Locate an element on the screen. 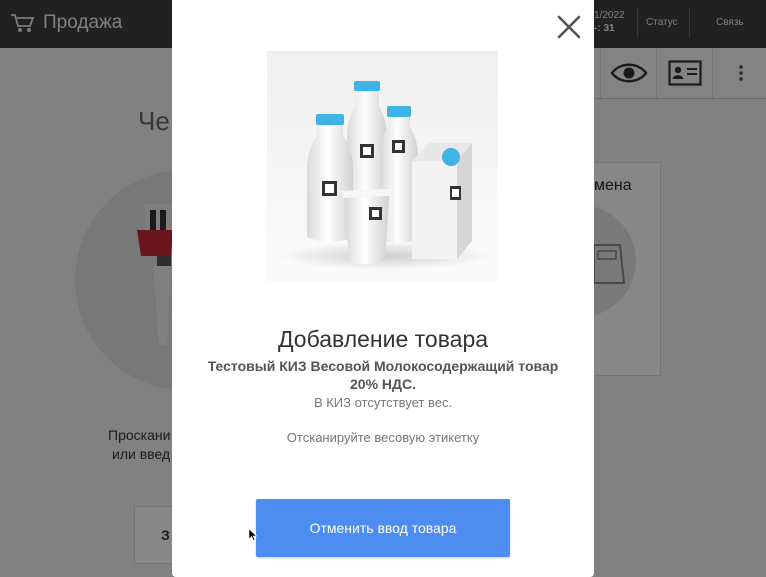  close-icon is located at coordinates (569, 27).